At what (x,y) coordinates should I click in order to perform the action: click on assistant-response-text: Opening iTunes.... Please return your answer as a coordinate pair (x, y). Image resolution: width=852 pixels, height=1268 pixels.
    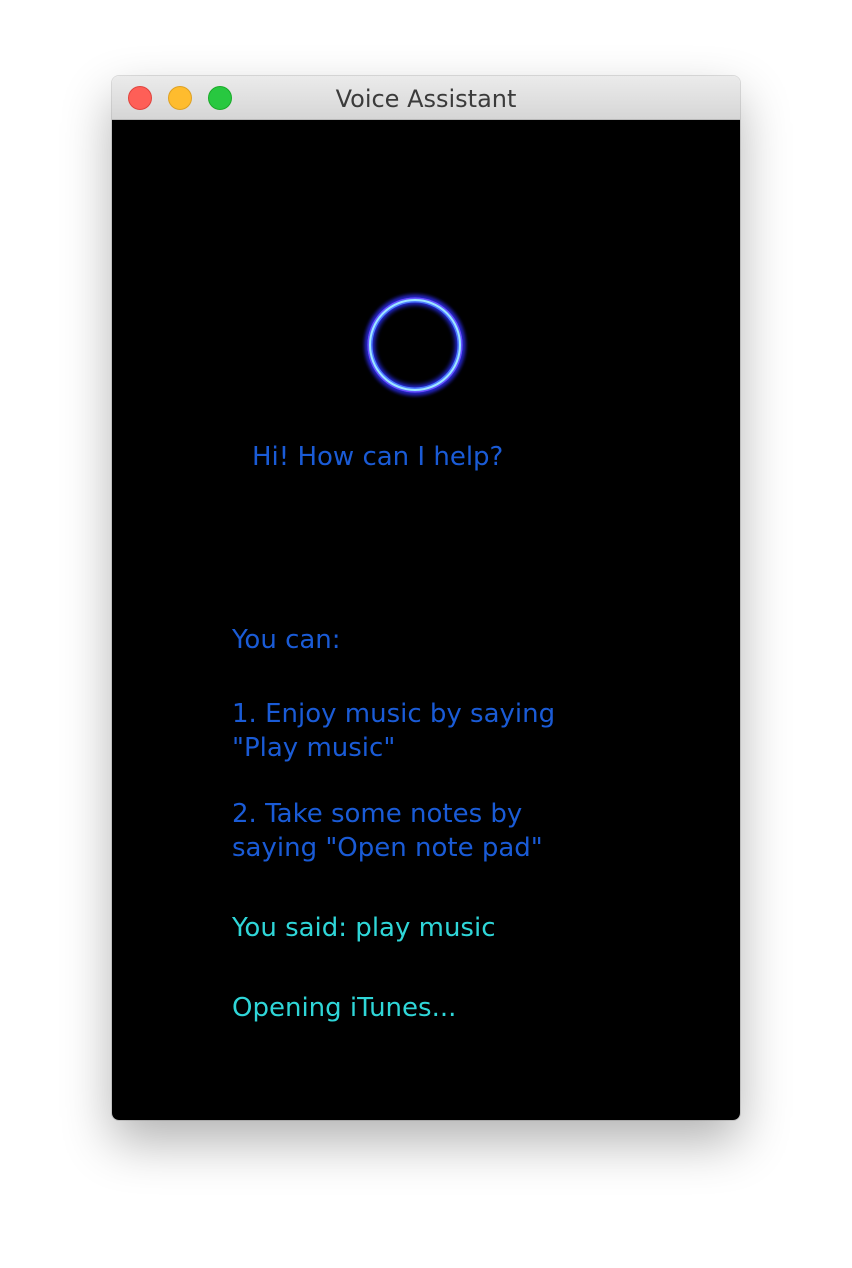
    Looking at the image, I should click on (344, 1008).